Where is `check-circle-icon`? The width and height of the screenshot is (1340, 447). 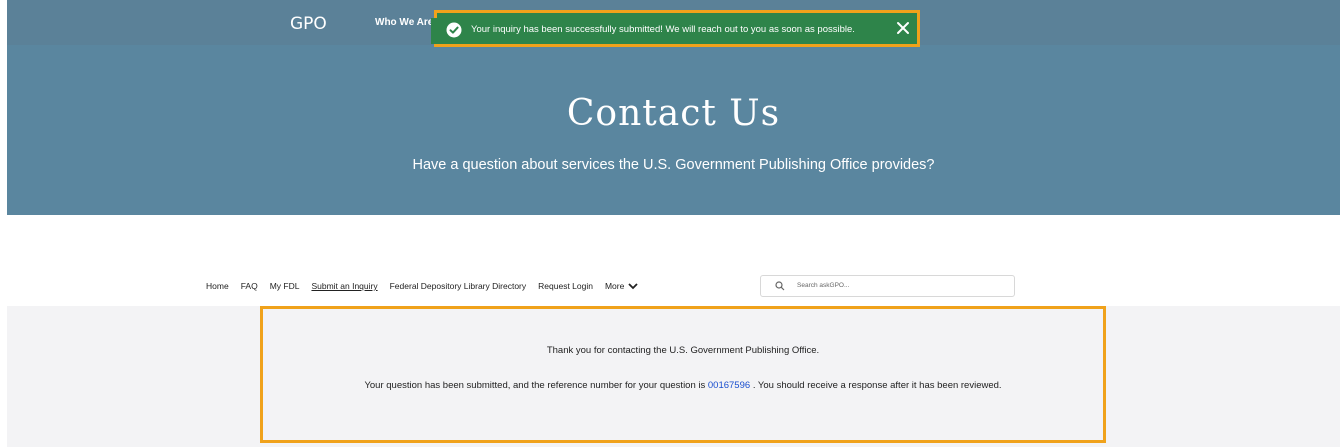
check-circle-icon is located at coordinates (454, 30).